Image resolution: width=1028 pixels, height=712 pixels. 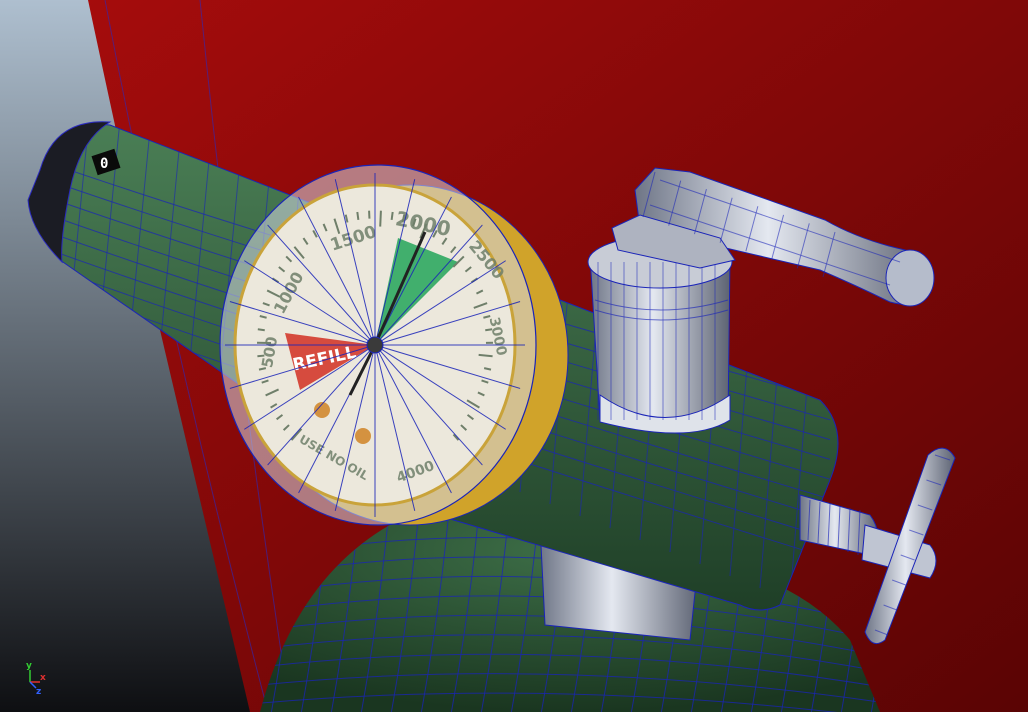 What do you see at coordinates (29, 666) in the screenshot?
I see `axis-y-label: y` at bounding box center [29, 666].